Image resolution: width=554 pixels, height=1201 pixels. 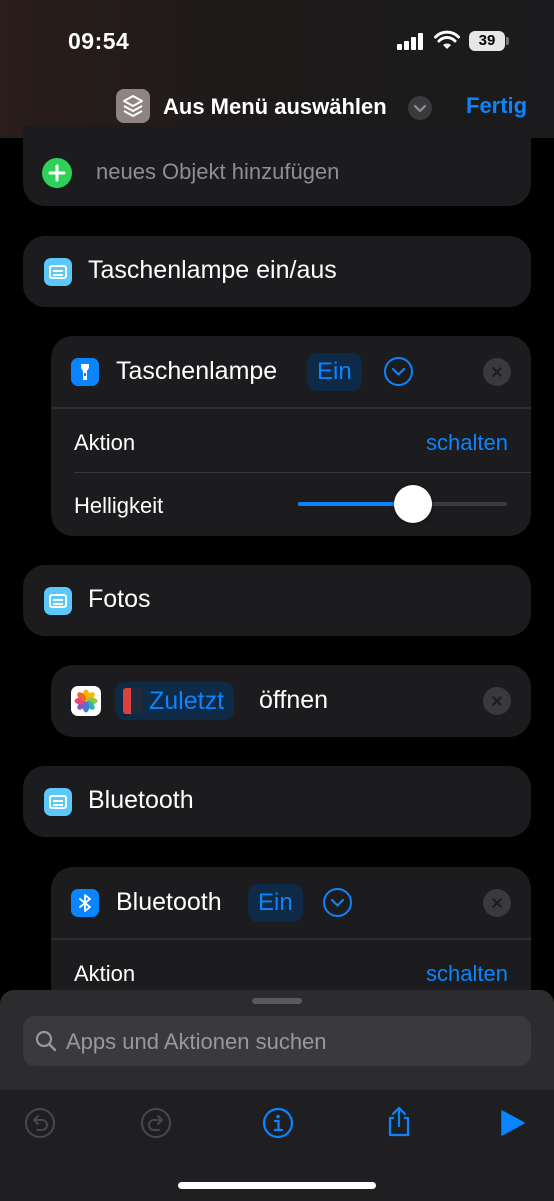 What do you see at coordinates (85, 903) in the screenshot?
I see `bluetooth-icon` at bounding box center [85, 903].